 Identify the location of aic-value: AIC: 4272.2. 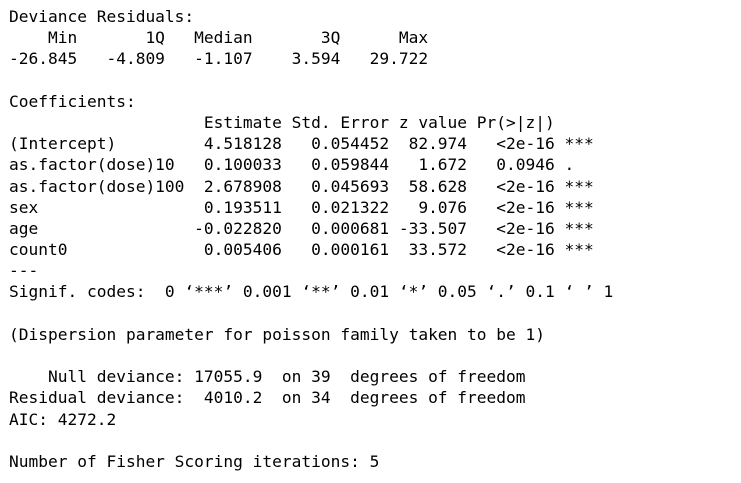
(63, 419).